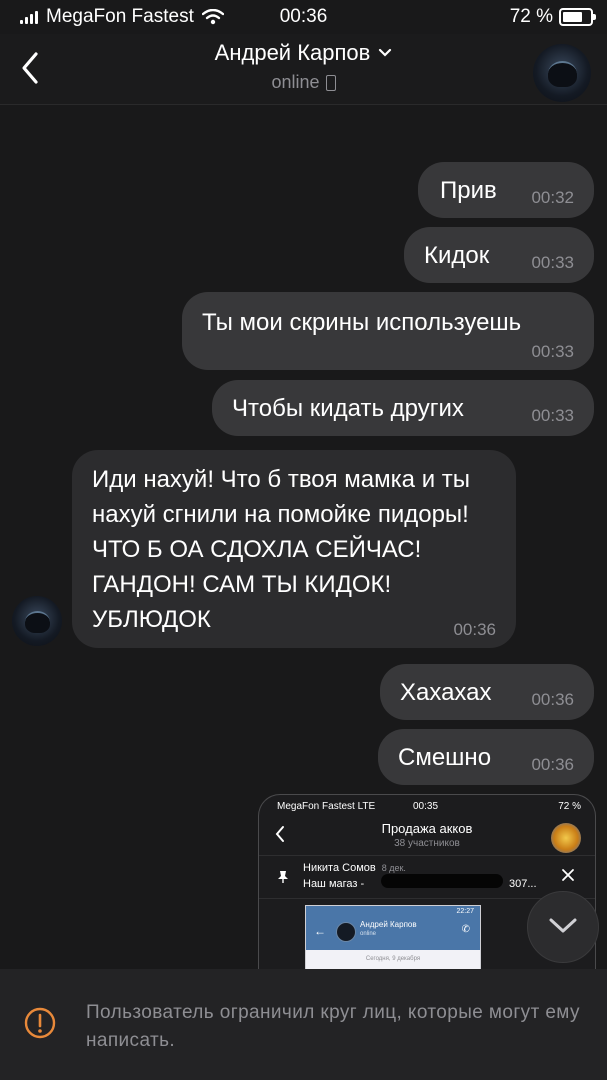  What do you see at coordinates (334, 884) in the screenshot?
I see `pinned-text: Наш магаз -` at bounding box center [334, 884].